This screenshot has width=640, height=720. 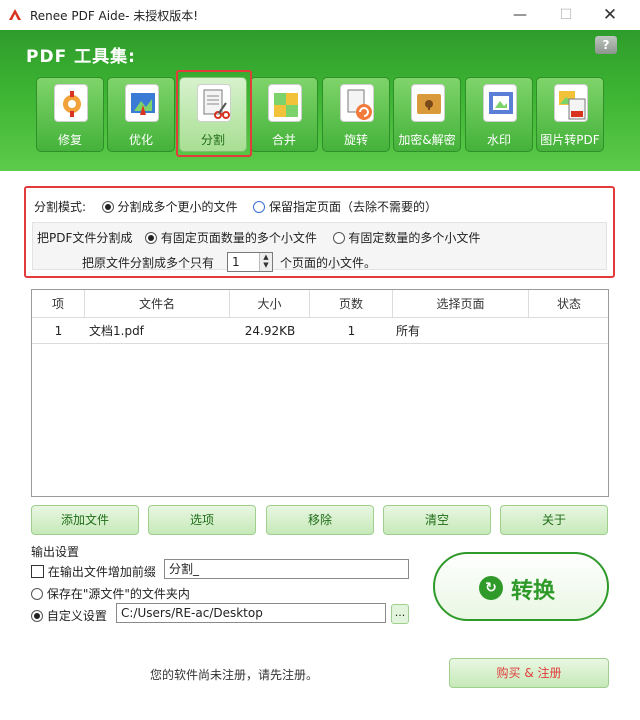 What do you see at coordinates (529, 673) in the screenshot?
I see `buy-register-button: 购买 & 注册` at bounding box center [529, 673].